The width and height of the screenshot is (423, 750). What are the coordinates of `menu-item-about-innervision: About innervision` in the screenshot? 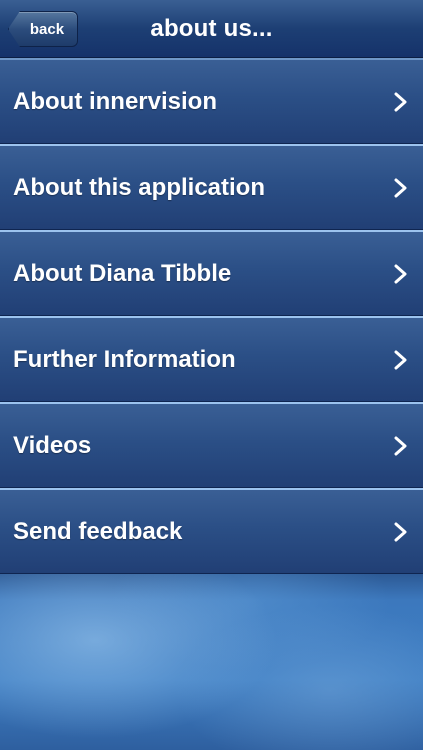 It's located at (211, 101).